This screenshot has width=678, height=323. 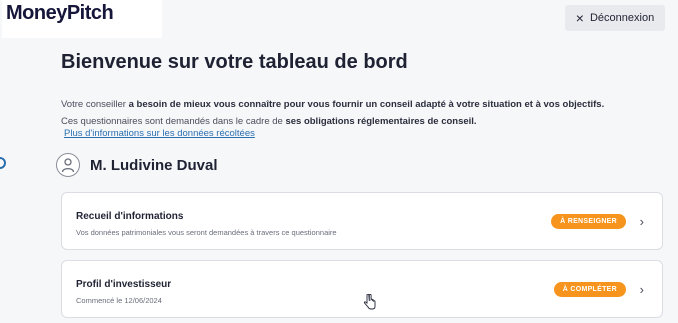 I want to click on card-subtitle: Commencé le 12/06/2024, so click(x=119, y=300).